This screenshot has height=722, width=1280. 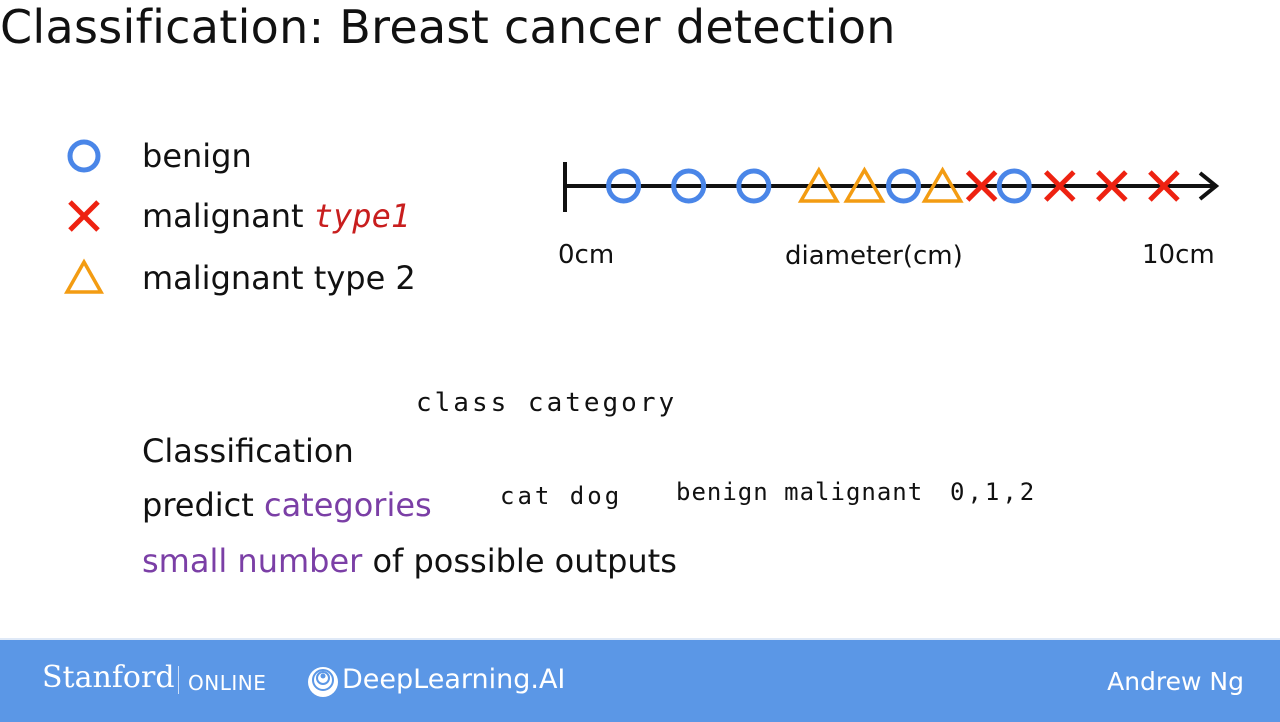 I want to click on stanford-logo: Stanford, so click(x=108, y=677).